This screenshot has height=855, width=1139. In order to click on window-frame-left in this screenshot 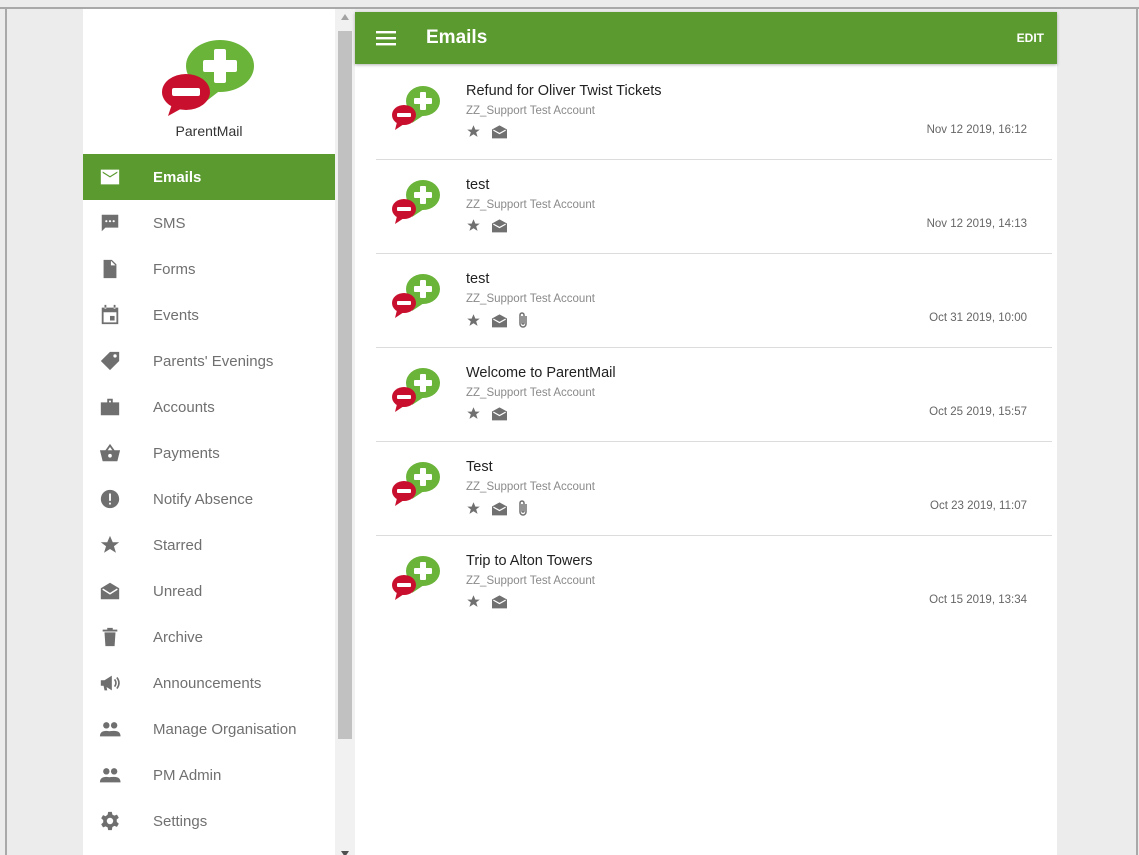, I will do `click(6, 431)`.